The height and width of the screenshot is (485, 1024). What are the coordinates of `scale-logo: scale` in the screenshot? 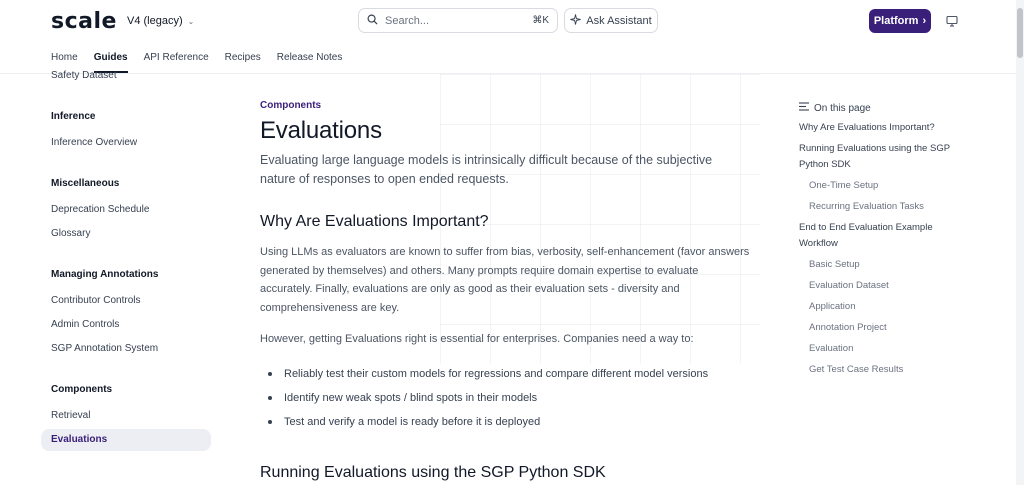 It's located at (84, 21).